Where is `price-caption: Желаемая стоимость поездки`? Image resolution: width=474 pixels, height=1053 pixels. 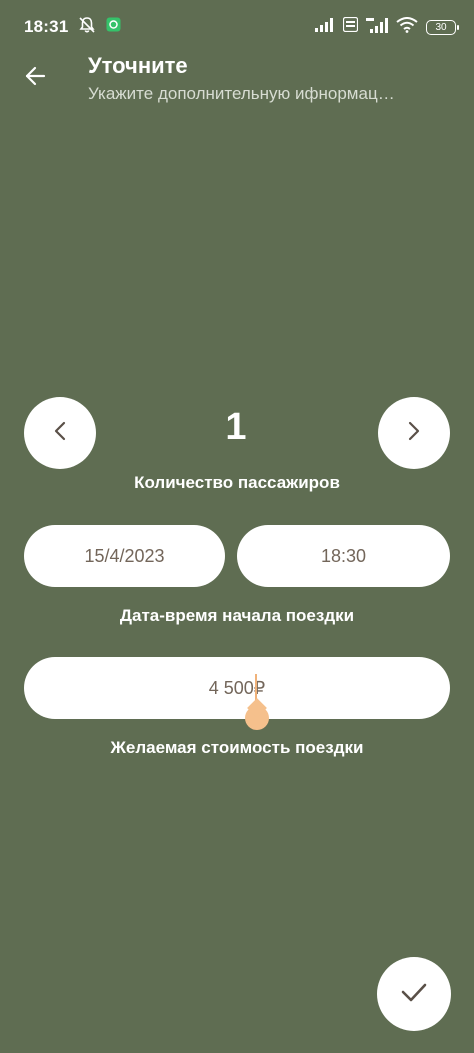
price-caption: Желаемая стоимость поездки is located at coordinates (237, 747).